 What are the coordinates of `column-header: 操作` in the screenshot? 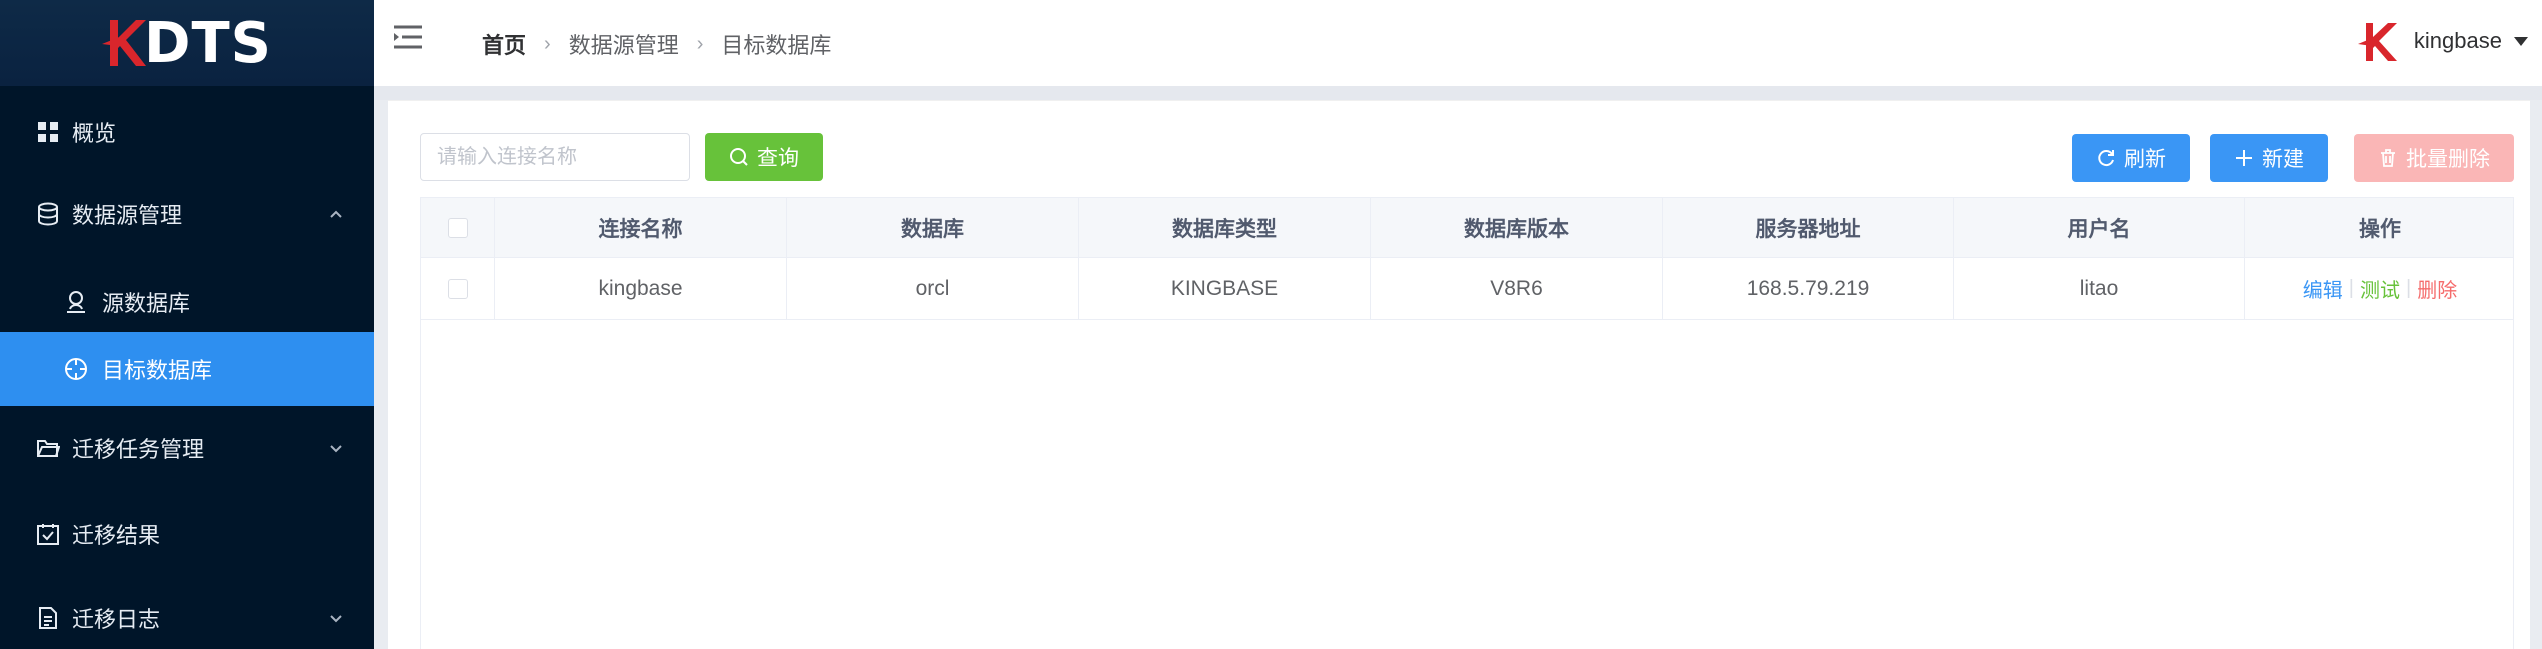 It's located at (2380, 229).